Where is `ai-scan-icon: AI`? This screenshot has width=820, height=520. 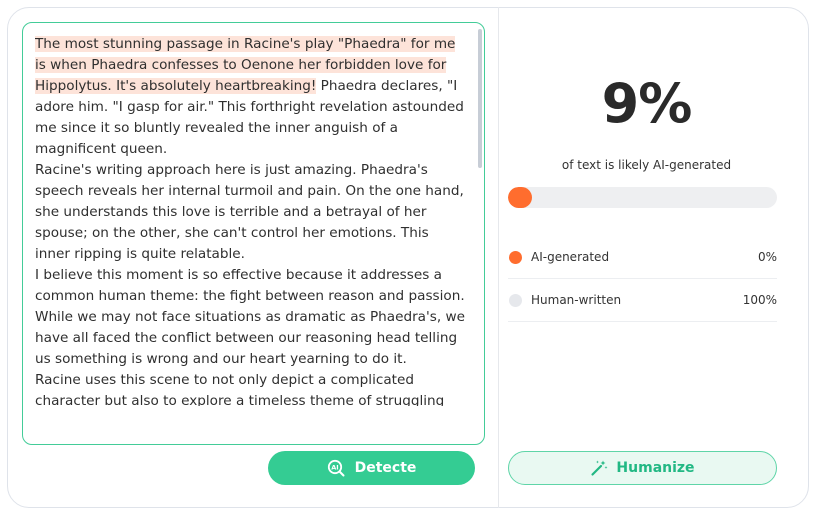 ai-scan-icon: AI is located at coordinates (336, 468).